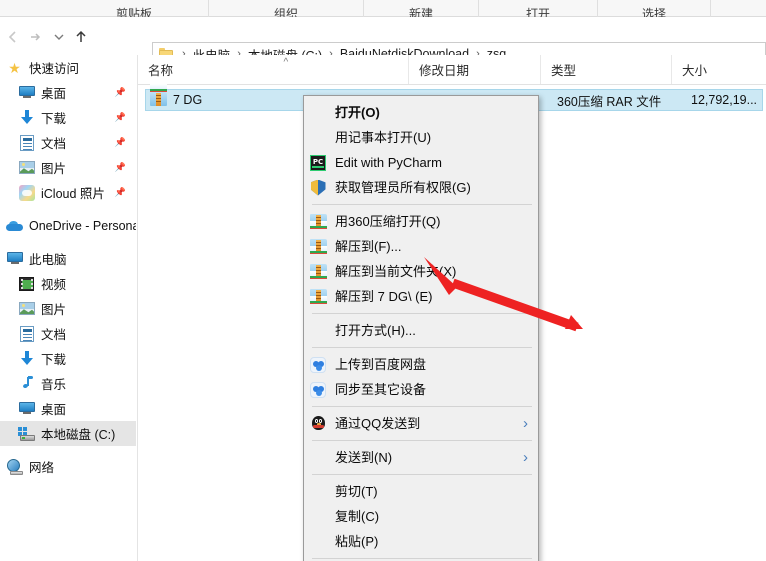  What do you see at coordinates (78, 435) in the screenshot?
I see `sidebar-item-label: 本地磁盘 (C:)` at bounding box center [78, 435].